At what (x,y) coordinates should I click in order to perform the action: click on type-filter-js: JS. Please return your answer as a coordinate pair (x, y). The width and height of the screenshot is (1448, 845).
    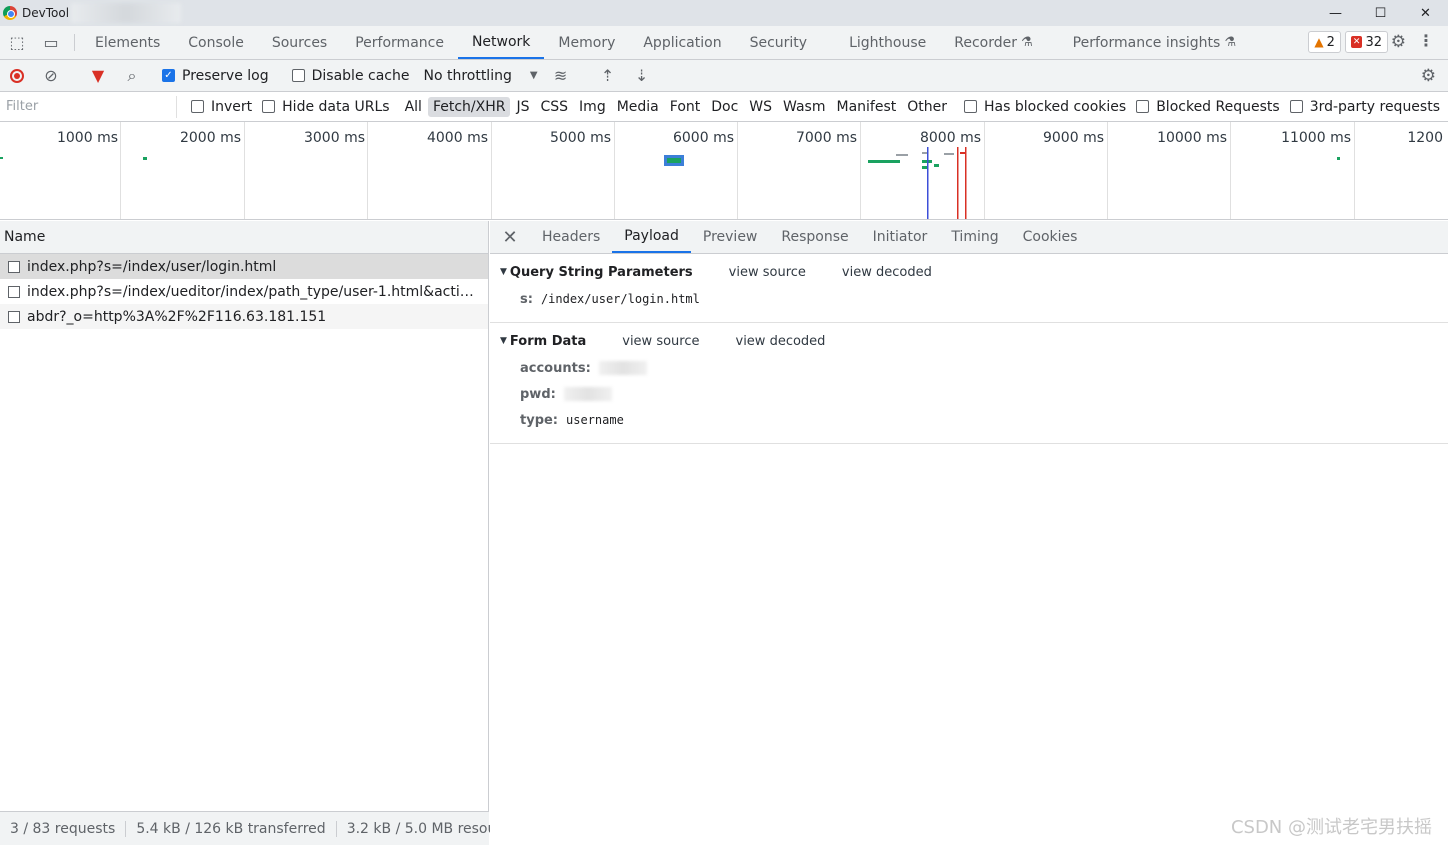
    Looking at the image, I should click on (522, 107).